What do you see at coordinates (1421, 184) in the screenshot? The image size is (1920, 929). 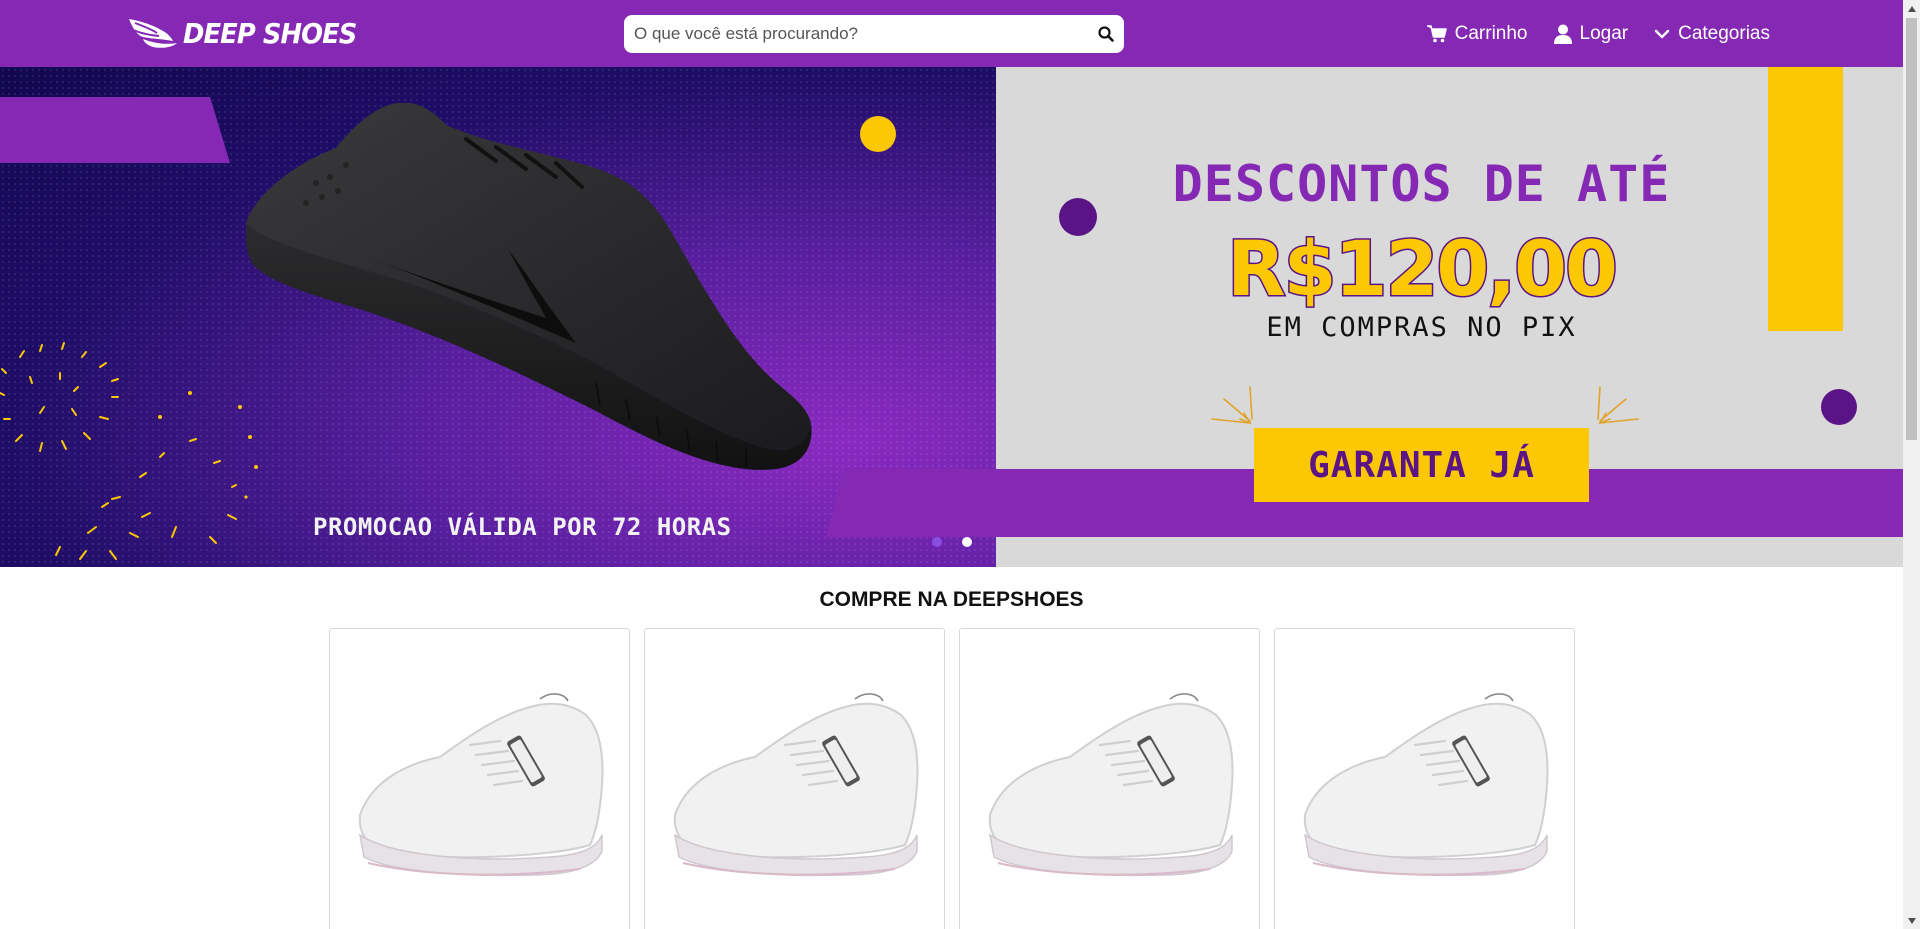 I see `promo-headline: DESCONTOS DE ATÉ` at bounding box center [1421, 184].